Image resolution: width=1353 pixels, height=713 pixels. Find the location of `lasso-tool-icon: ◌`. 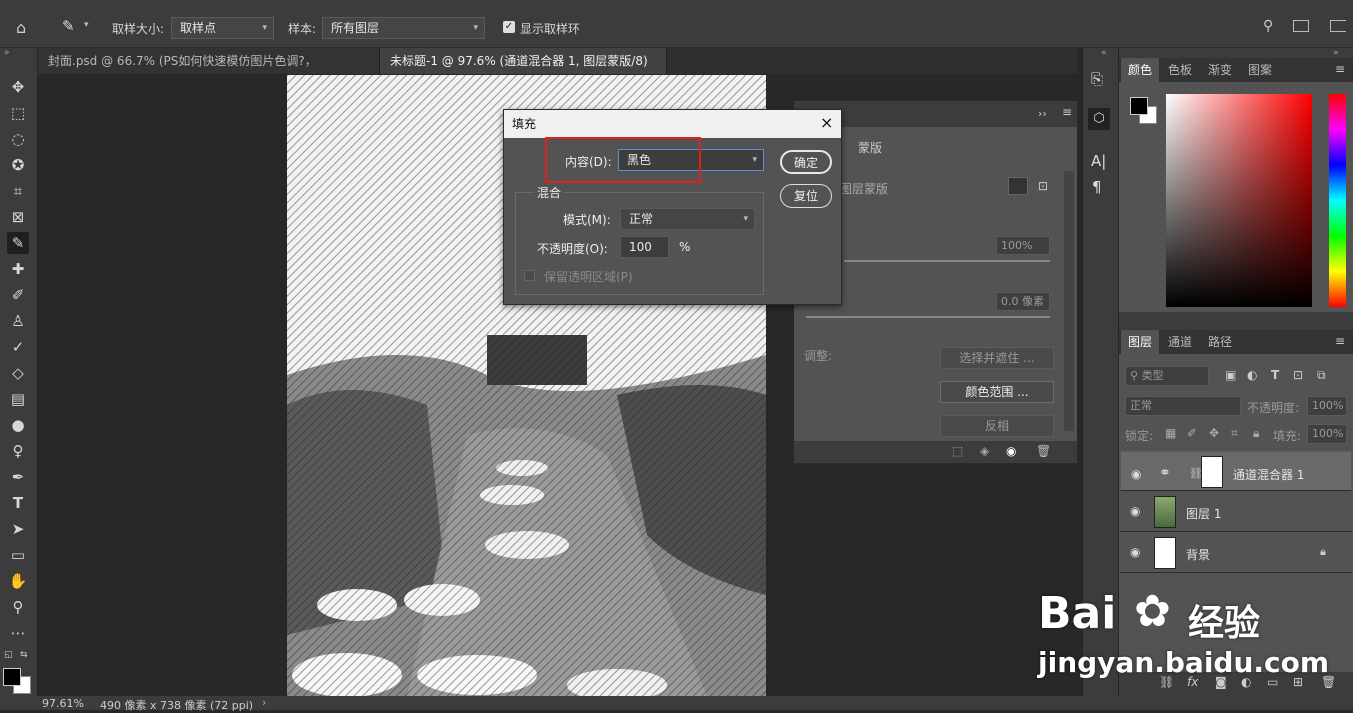

lasso-tool-icon: ◌ is located at coordinates (18, 139).